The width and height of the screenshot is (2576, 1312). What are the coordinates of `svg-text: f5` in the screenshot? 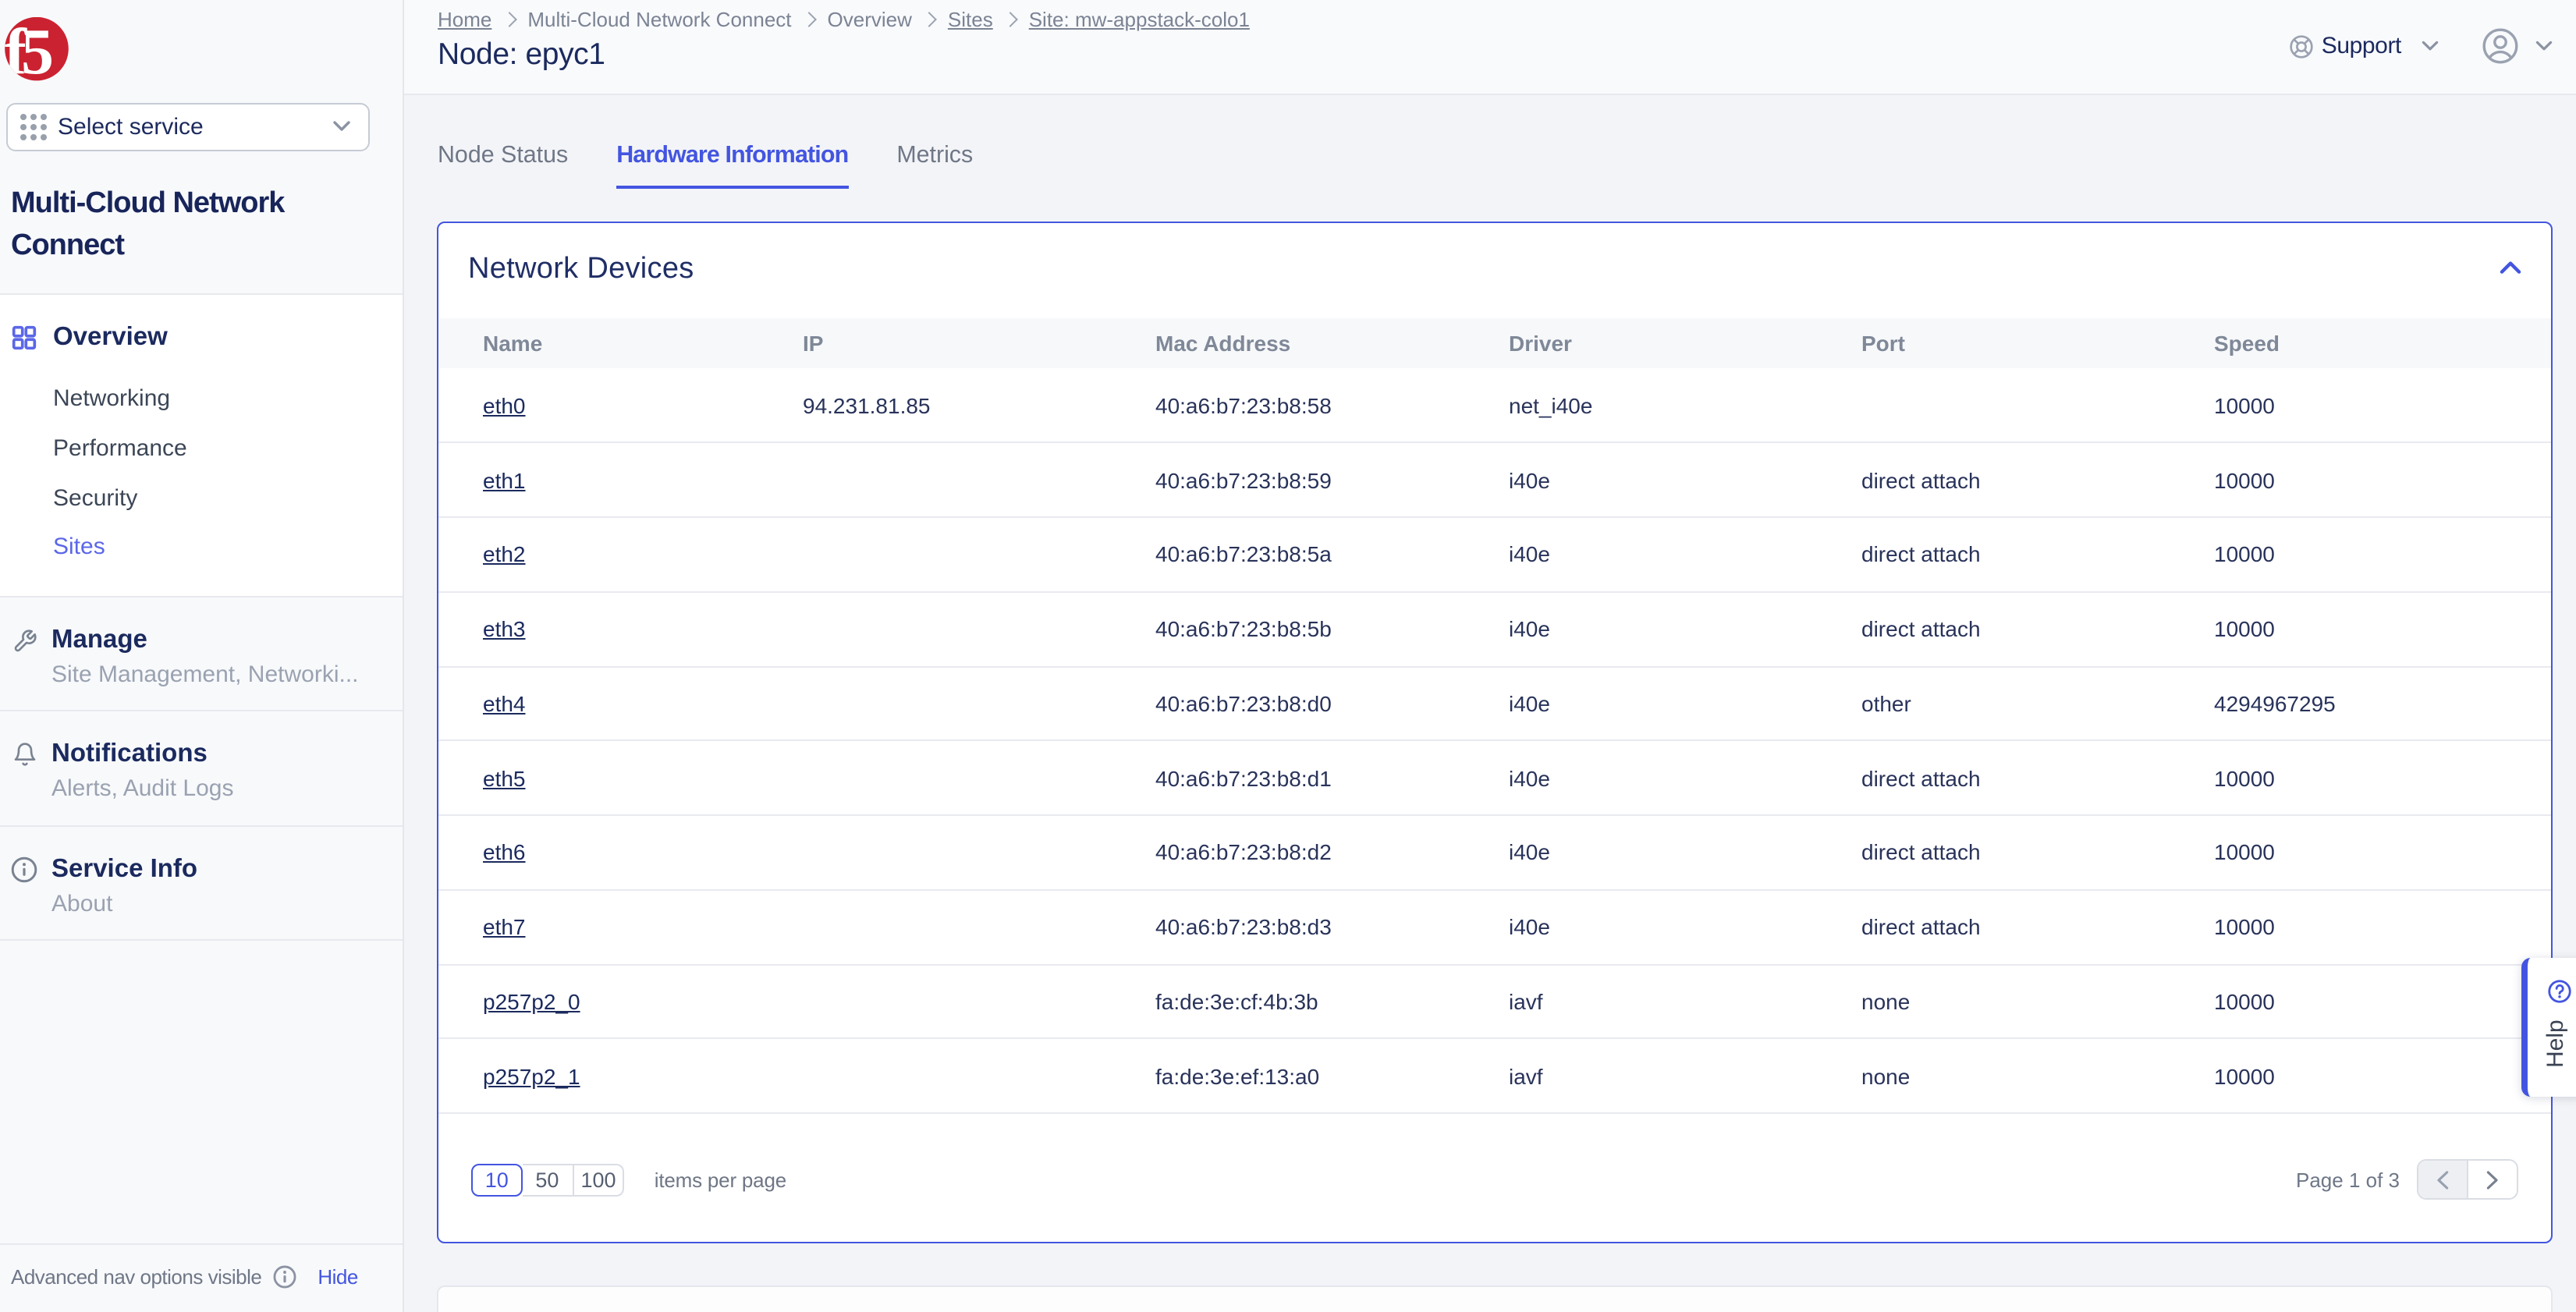 It's located at (28, 49).